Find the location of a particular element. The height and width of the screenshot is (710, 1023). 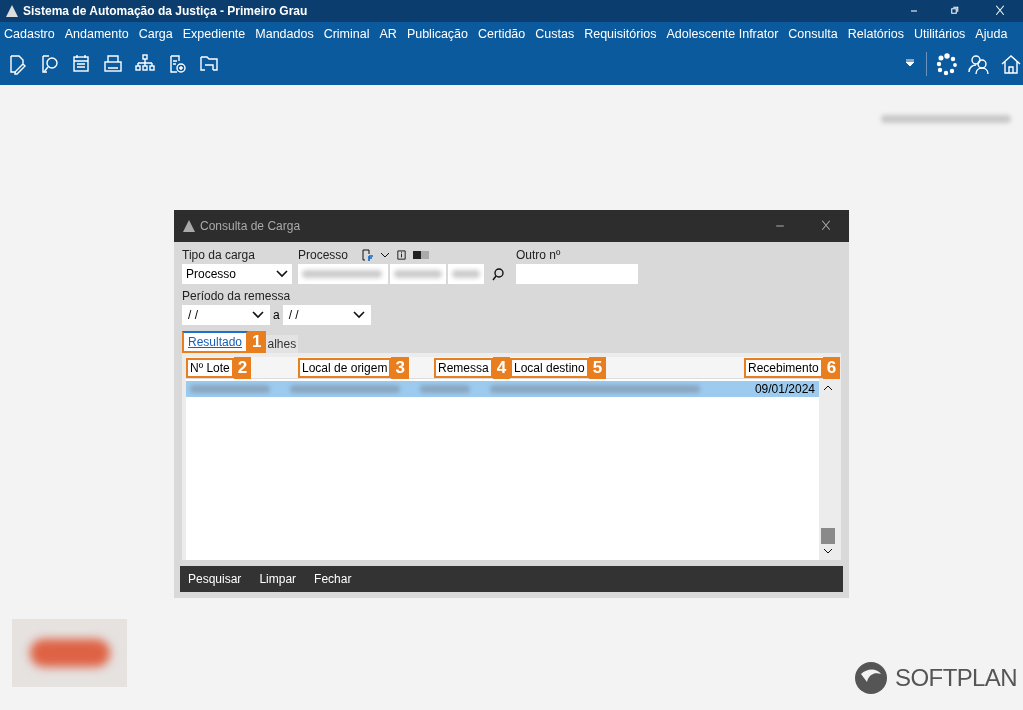

field-label: Outro nº is located at coordinates (539, 255).